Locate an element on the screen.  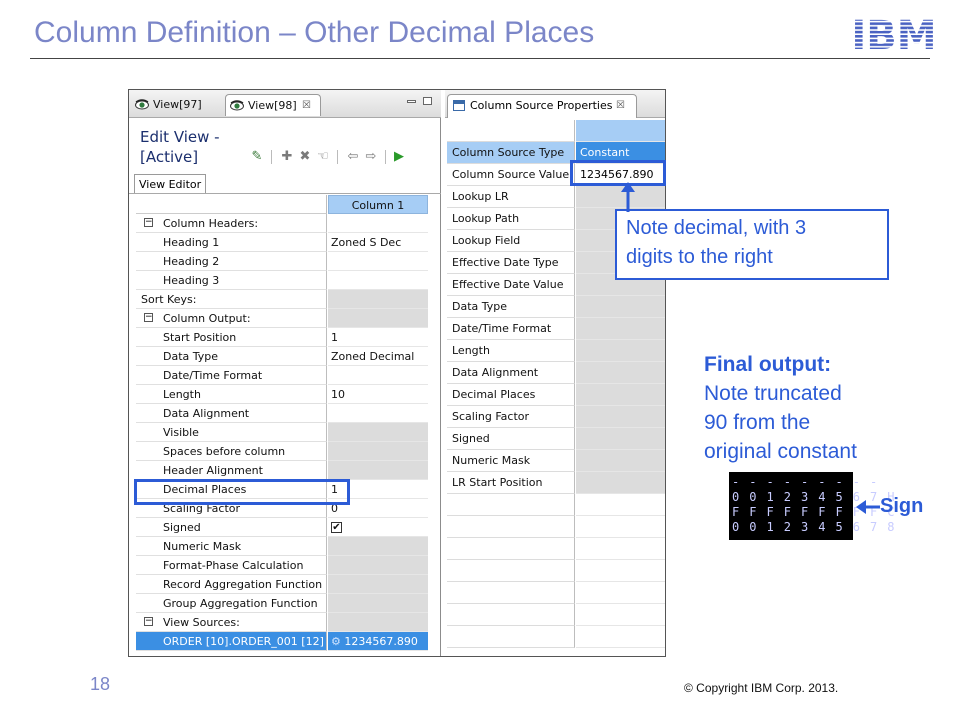
table-row: Header Alignment is located at coordinates (282, 470).